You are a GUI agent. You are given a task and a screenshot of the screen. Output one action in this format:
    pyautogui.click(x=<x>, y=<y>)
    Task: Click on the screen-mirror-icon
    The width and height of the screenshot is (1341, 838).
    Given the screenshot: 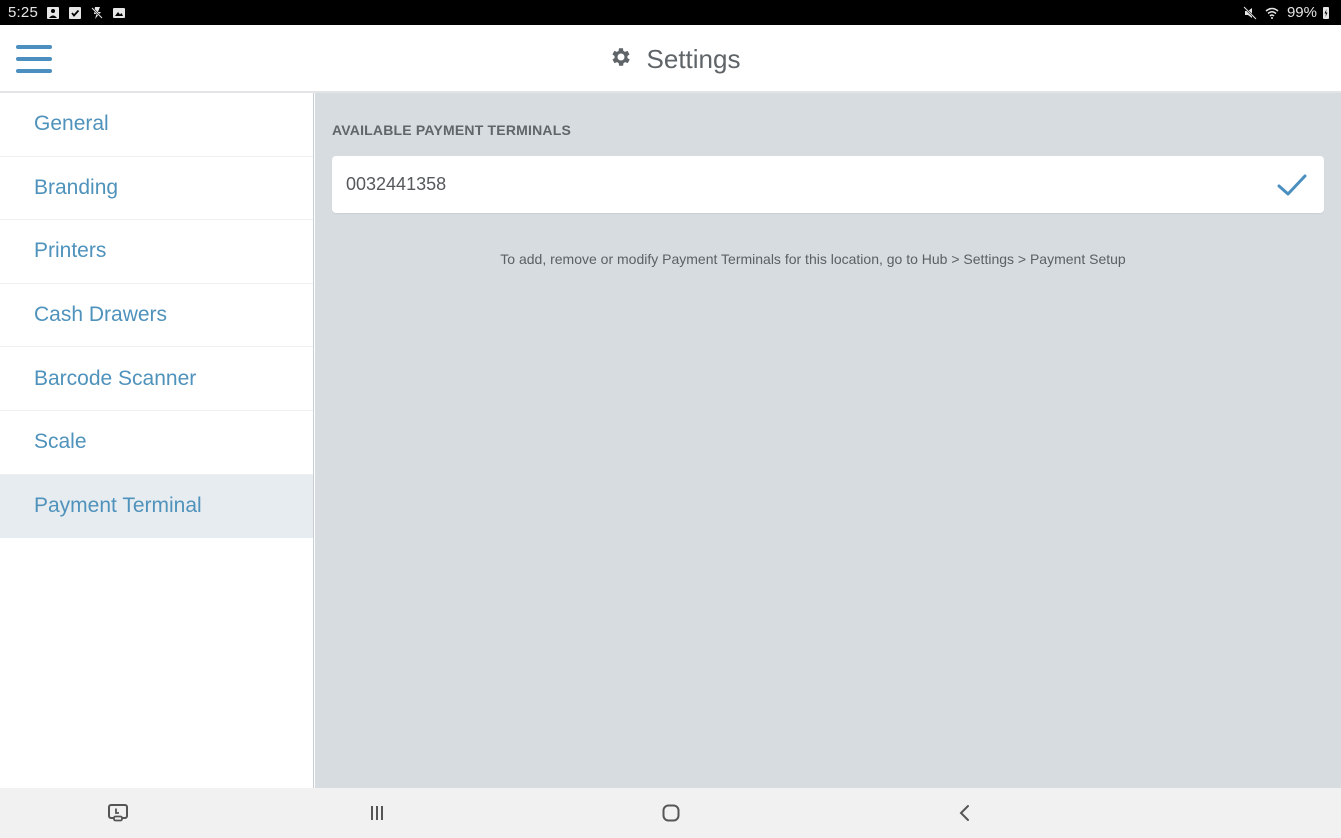 What is the action you would take?
    pyautogui.click(x=118, y=813)
    